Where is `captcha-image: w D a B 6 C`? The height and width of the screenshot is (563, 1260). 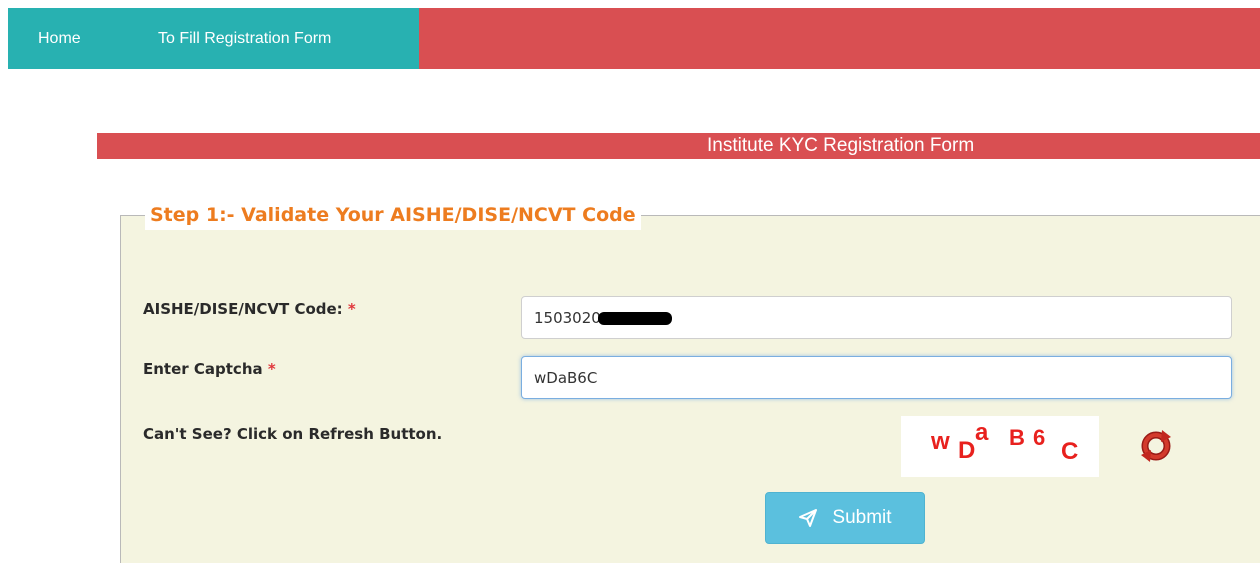 captcha-image: w D a B 6 C is located at coordinates (1000, 446).